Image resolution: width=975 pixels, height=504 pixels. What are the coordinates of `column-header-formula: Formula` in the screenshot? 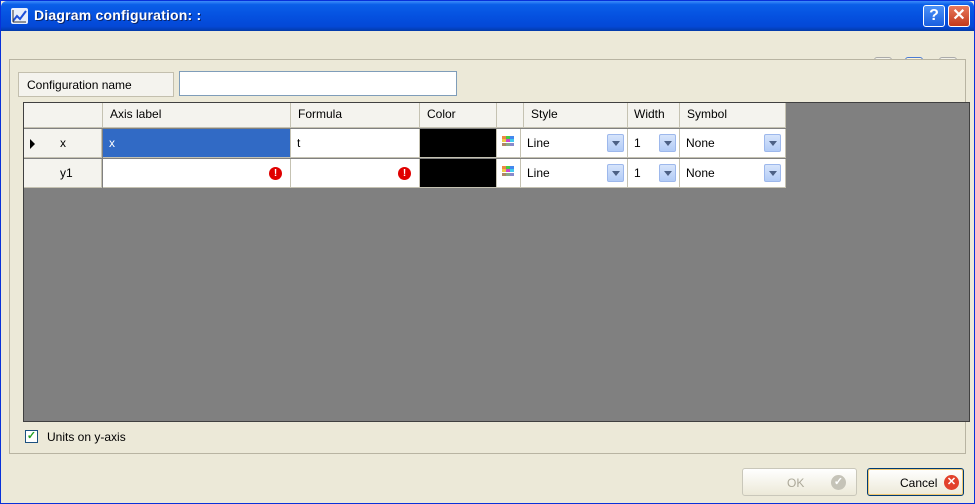 It's located at (355, 115).